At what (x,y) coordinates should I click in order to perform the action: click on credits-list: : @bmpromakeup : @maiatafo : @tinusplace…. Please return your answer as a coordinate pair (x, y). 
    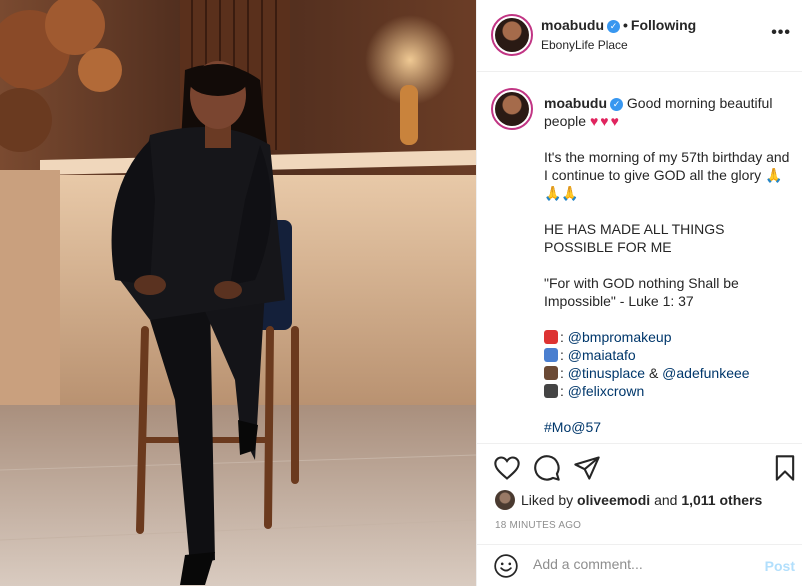
    Looking at the image, I should click on (668, 364).